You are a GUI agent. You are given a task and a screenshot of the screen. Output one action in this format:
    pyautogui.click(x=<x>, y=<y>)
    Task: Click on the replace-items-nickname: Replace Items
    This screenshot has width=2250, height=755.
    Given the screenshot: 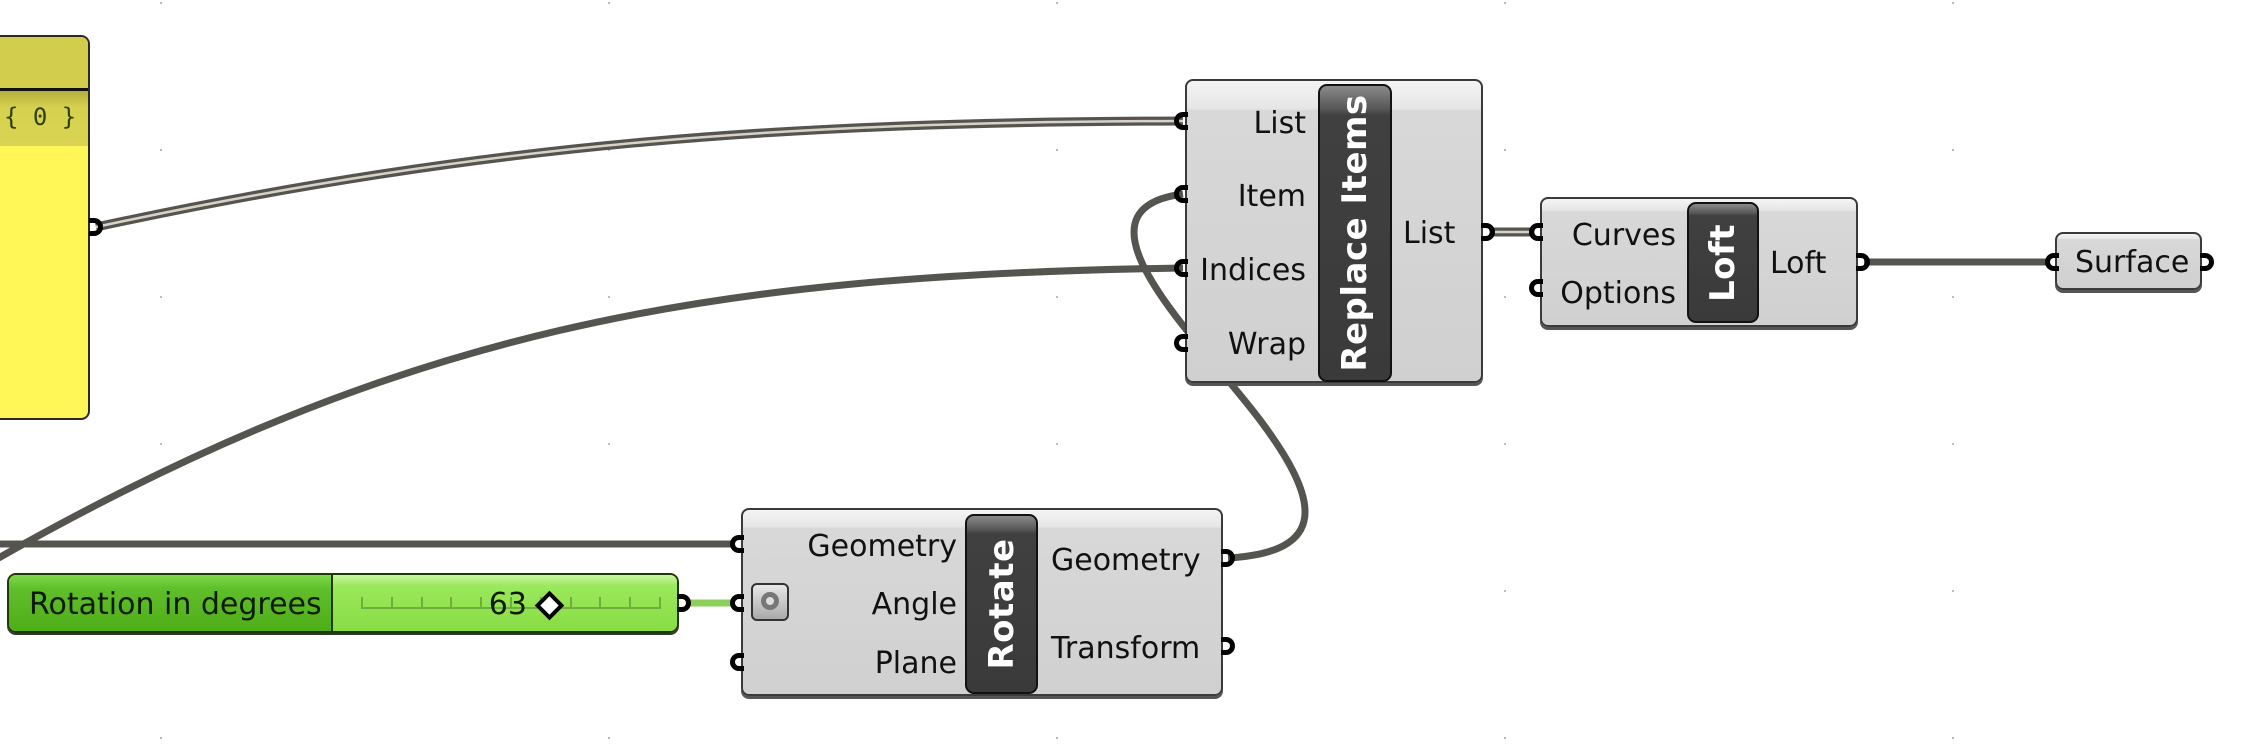 What is the action you would take?
    pyautogui.click(x=1355, y=233)
    